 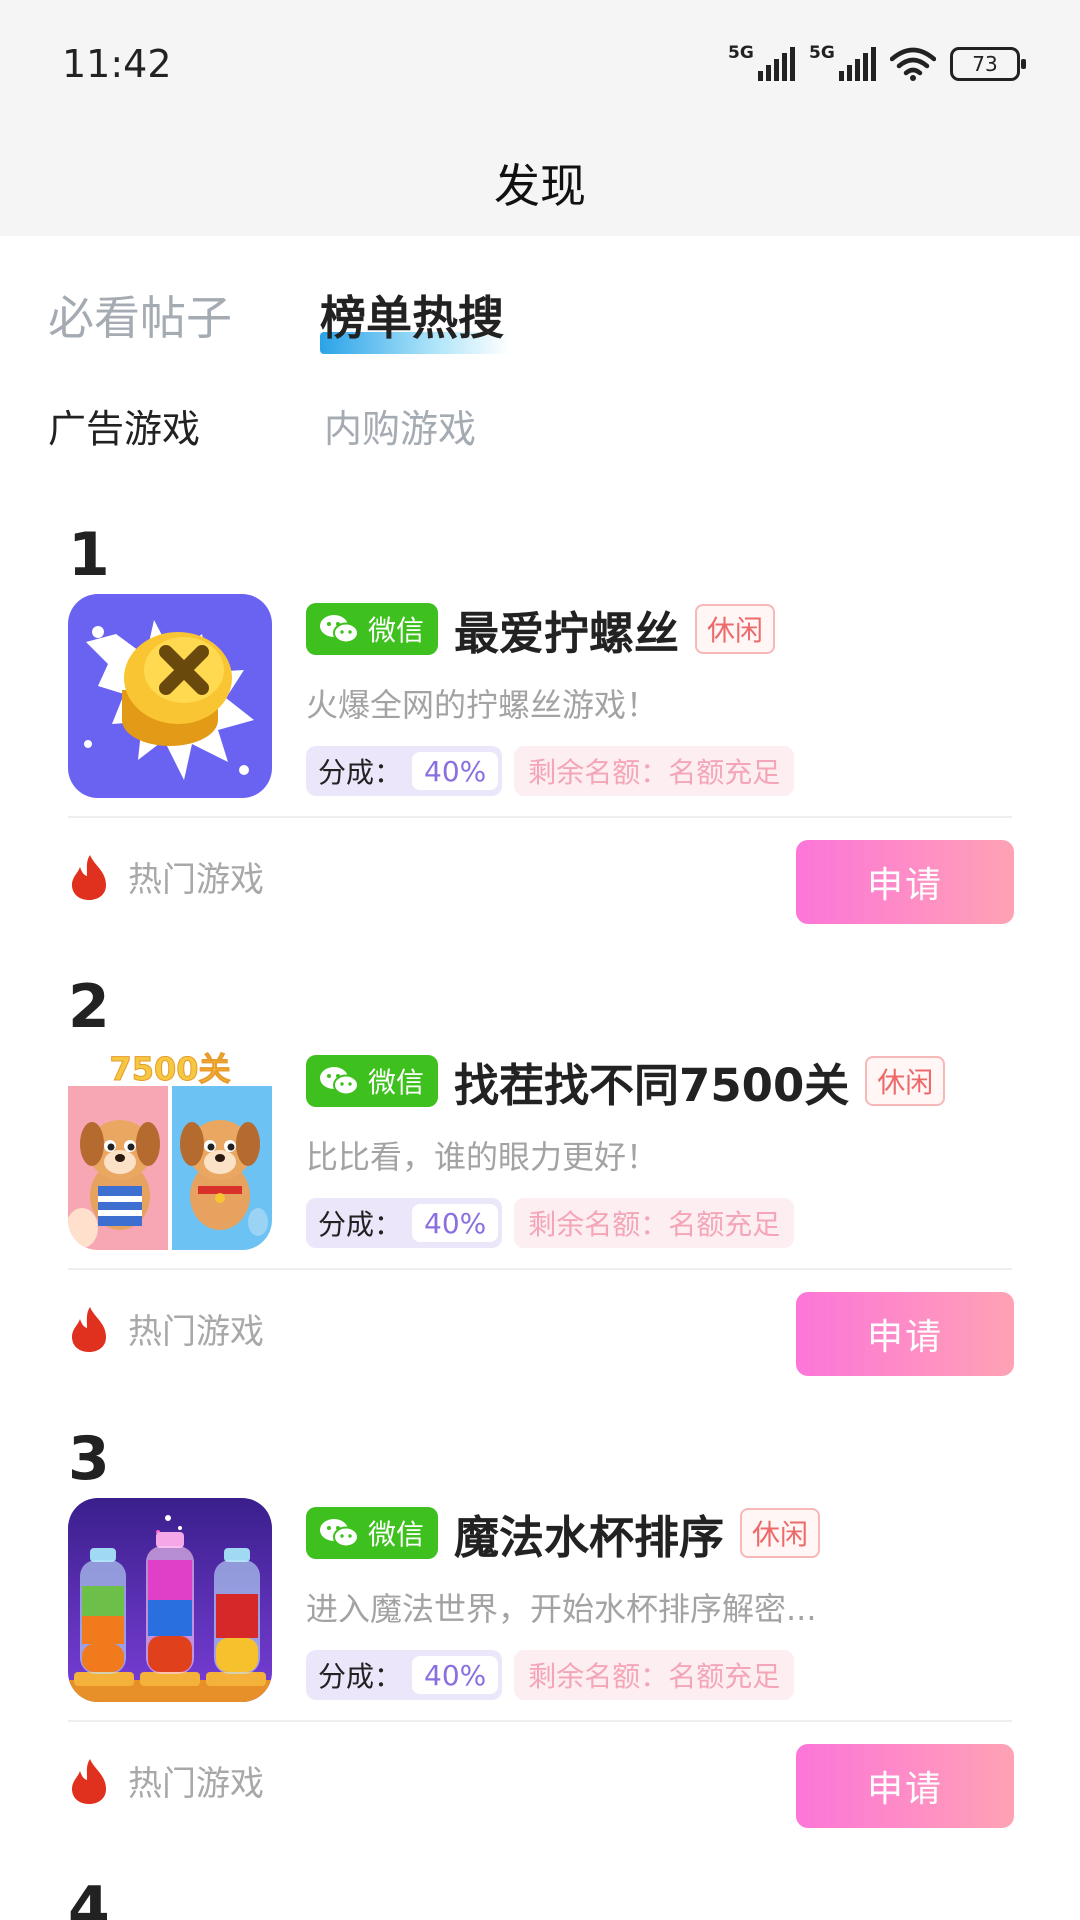 I want to click on sub-tabs: 广告游戏 内购游戏, so click(x=324, y=425).